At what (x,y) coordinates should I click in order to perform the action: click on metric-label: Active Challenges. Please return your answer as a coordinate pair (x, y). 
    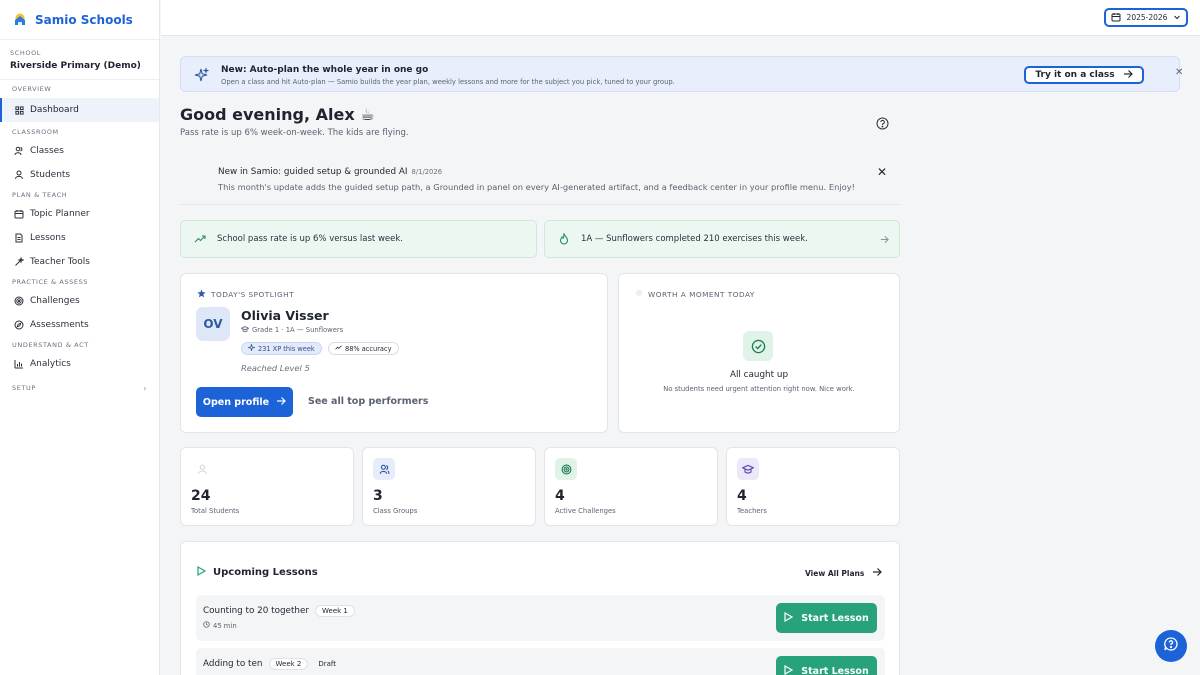
    Looking at the image, I should click on (585, 511).